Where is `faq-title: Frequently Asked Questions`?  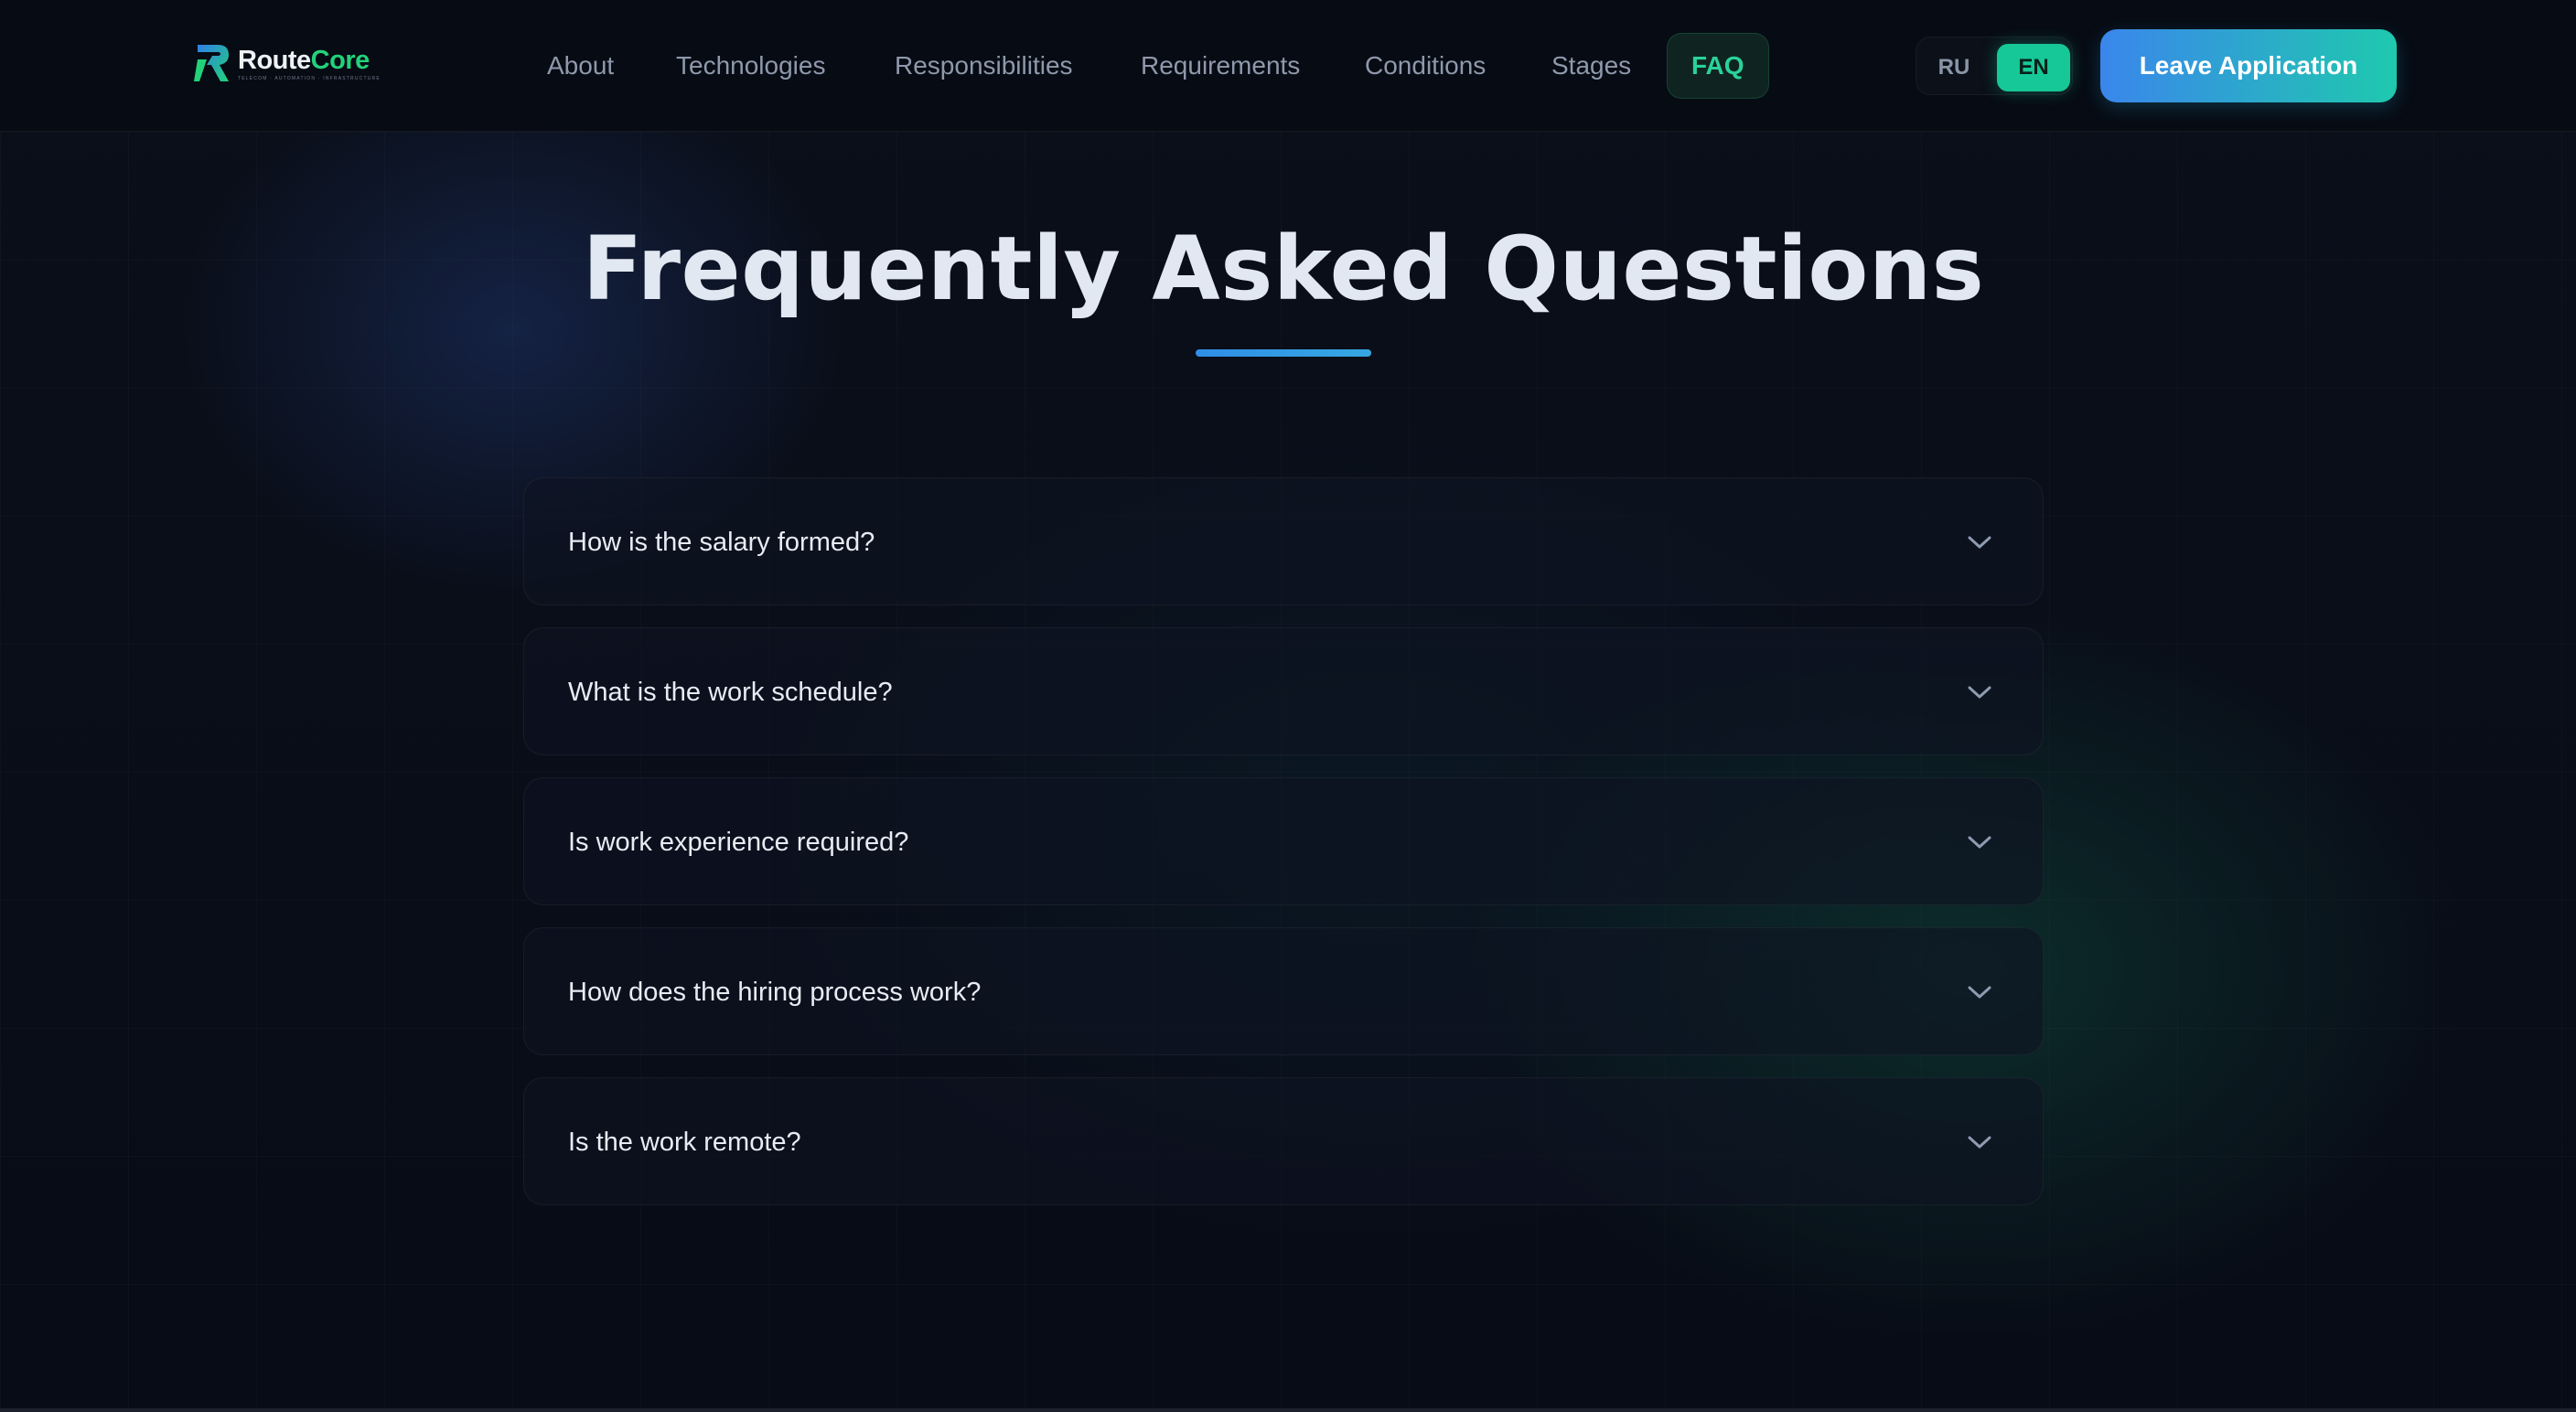
faq-title: Frequently Asked Questions is located at coordinates (1284, 269).